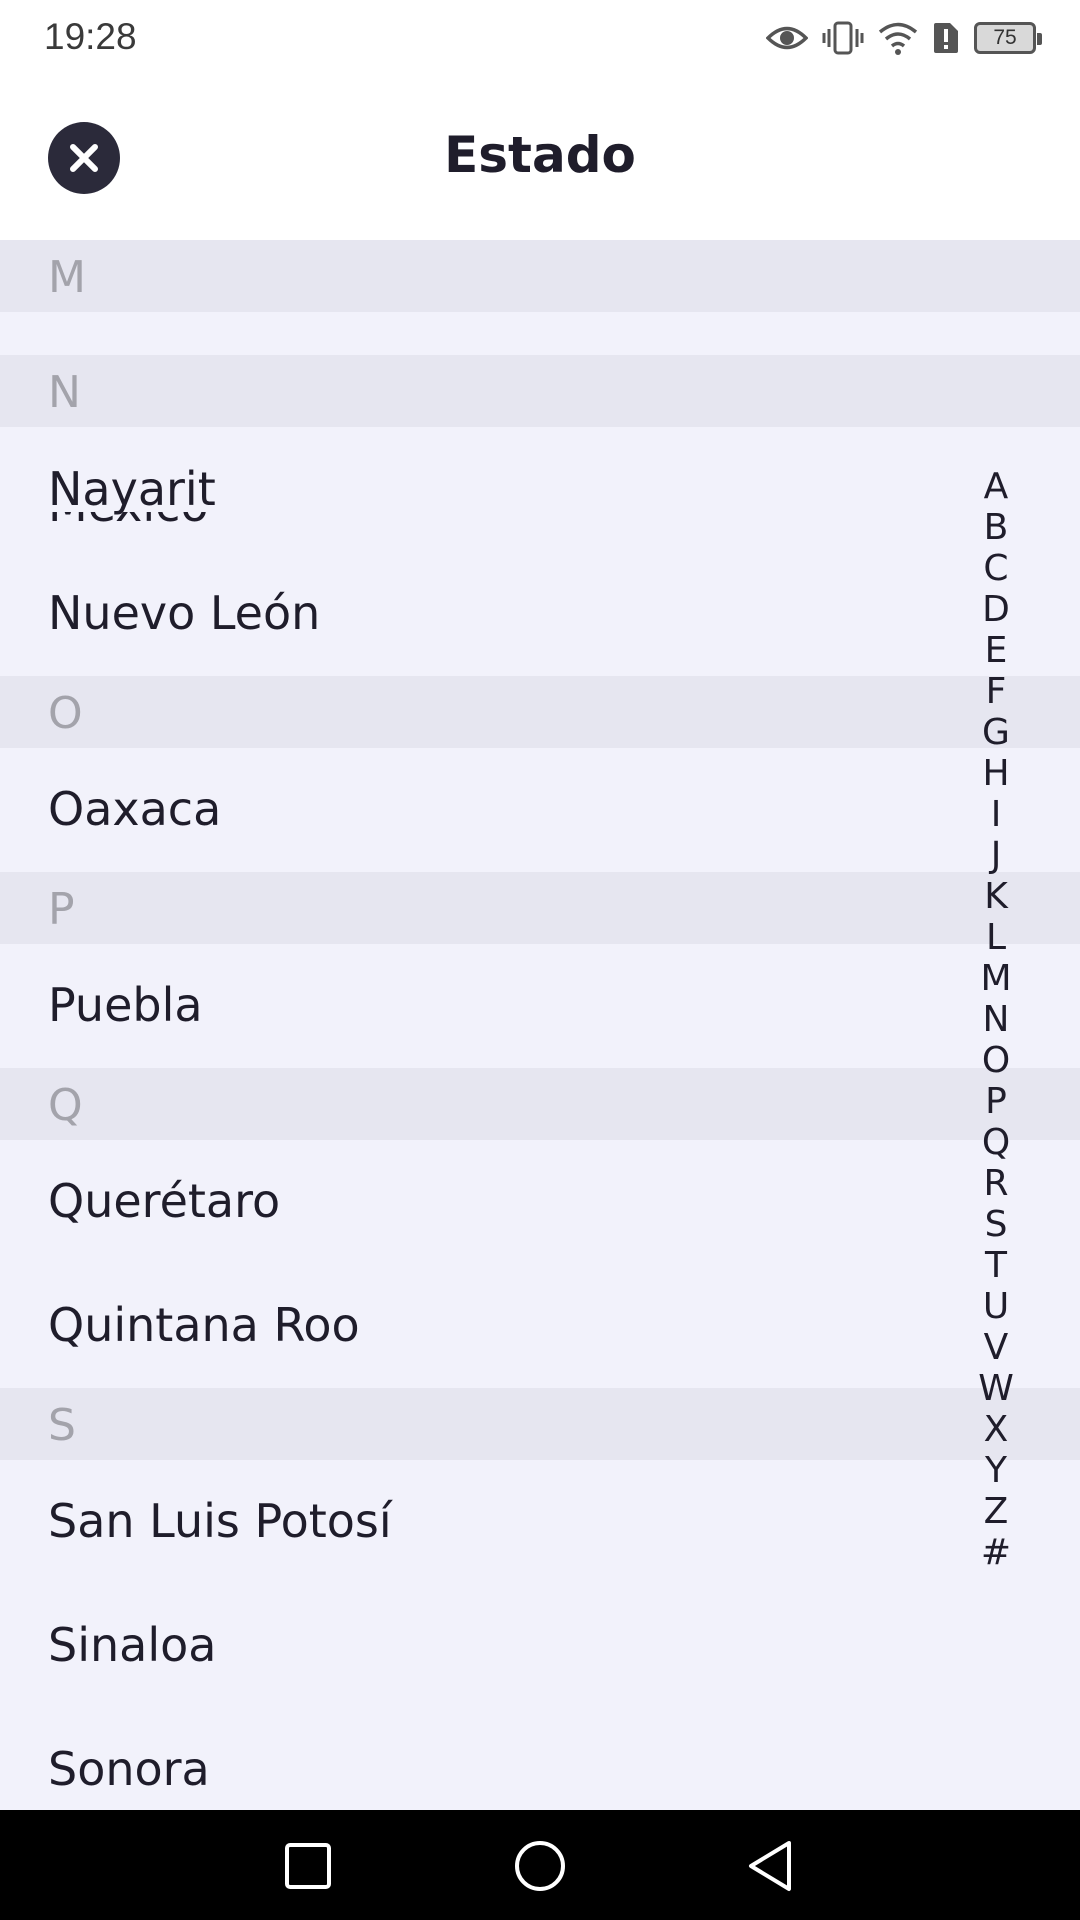  What do you see at coordinates (184, 613) in the screenshot?
I see `list-item-label: Nuevo León` at bounding box center [184, 613].